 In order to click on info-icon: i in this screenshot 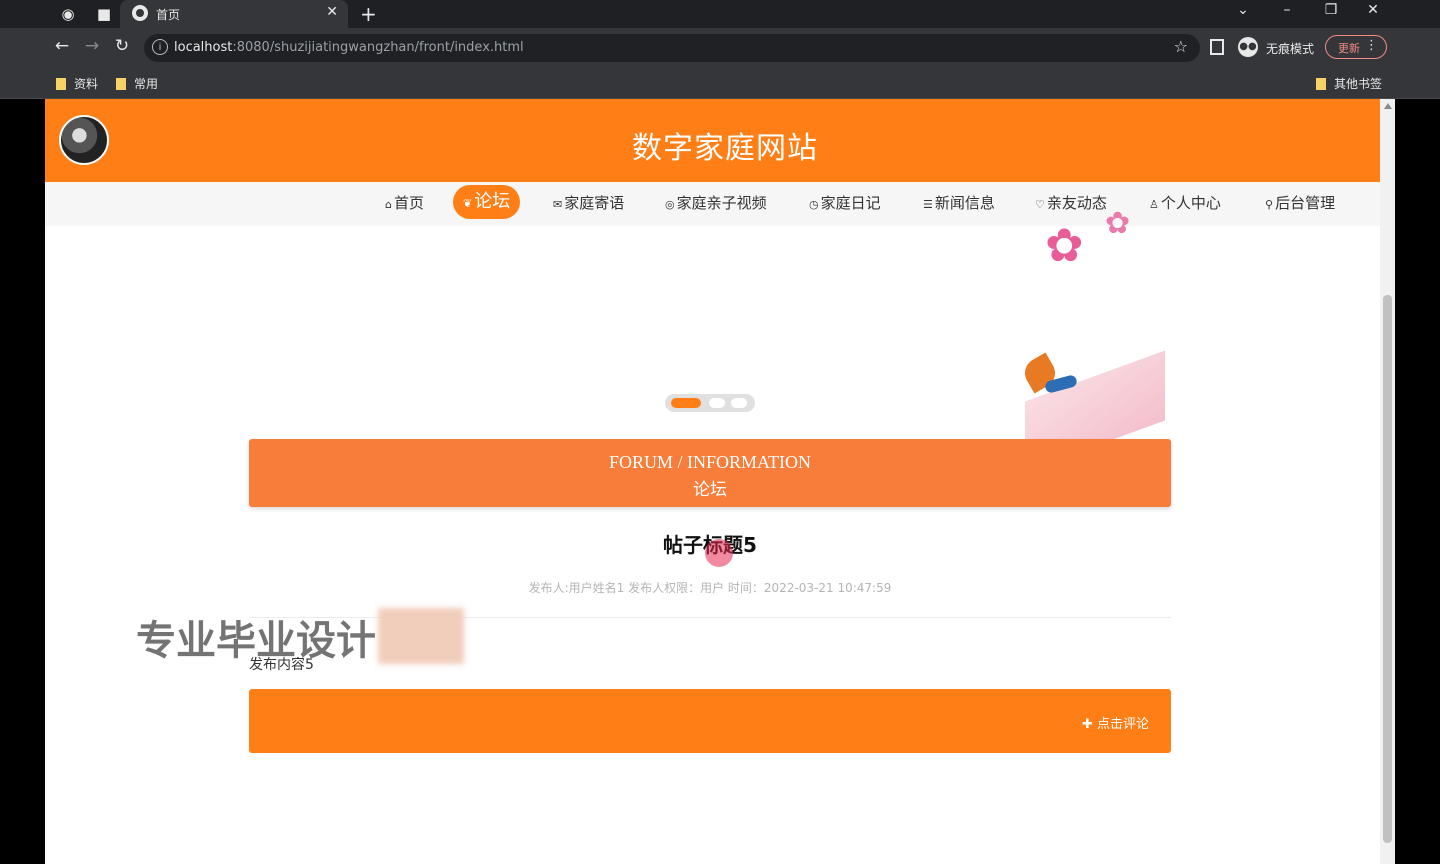, I will do `click(160, 47)`.